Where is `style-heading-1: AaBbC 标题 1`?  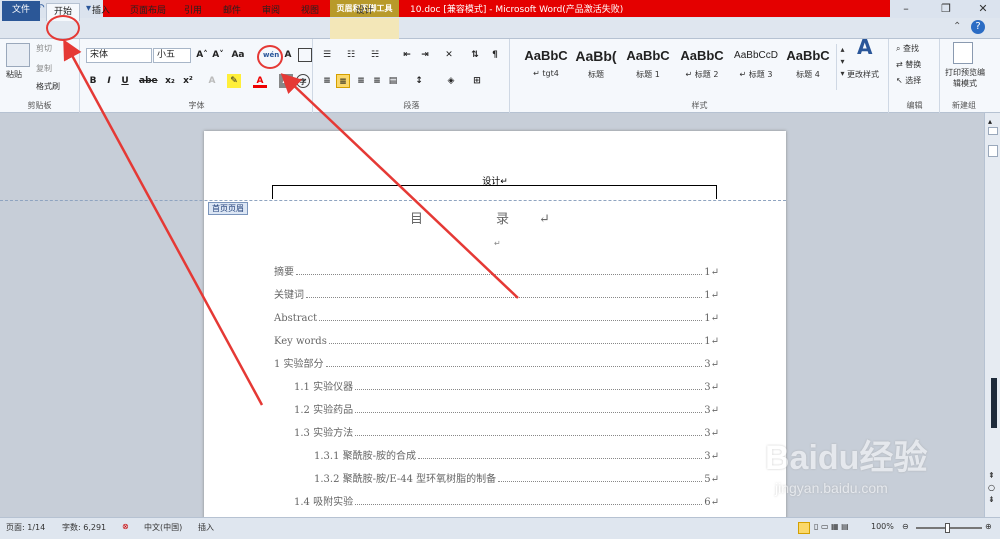 style-heading-1: AaBbC 标题 1 is located at coordinates (648, 65).